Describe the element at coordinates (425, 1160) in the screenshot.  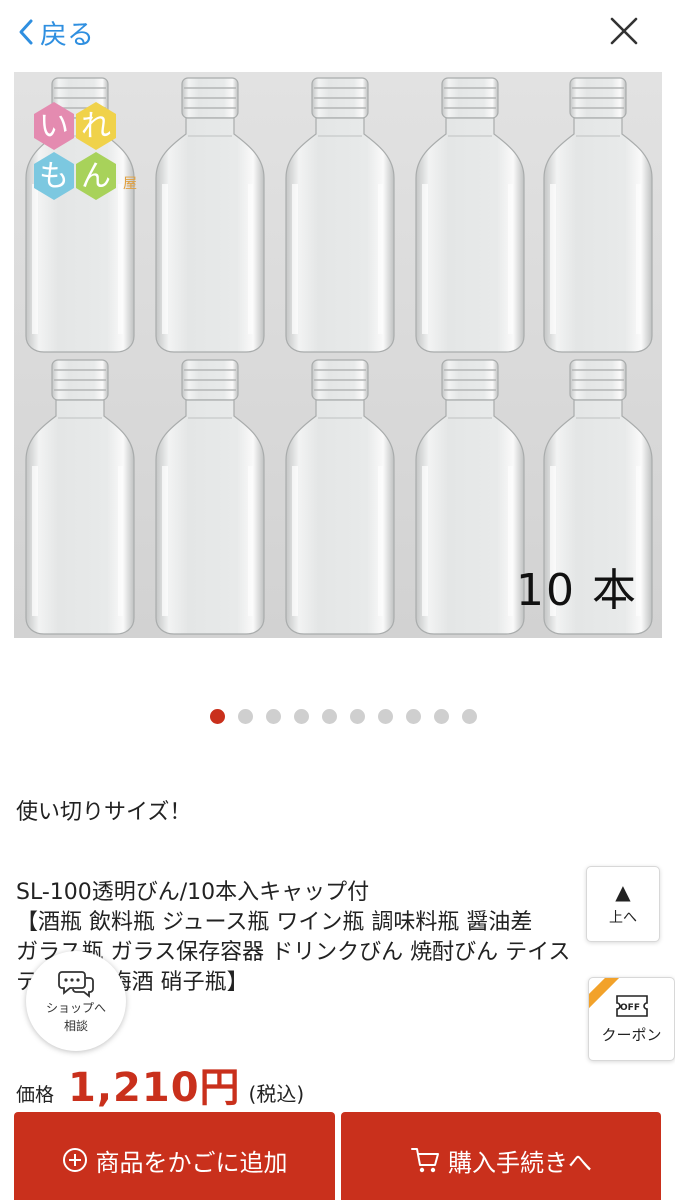
I see `cart-icon` at that location.